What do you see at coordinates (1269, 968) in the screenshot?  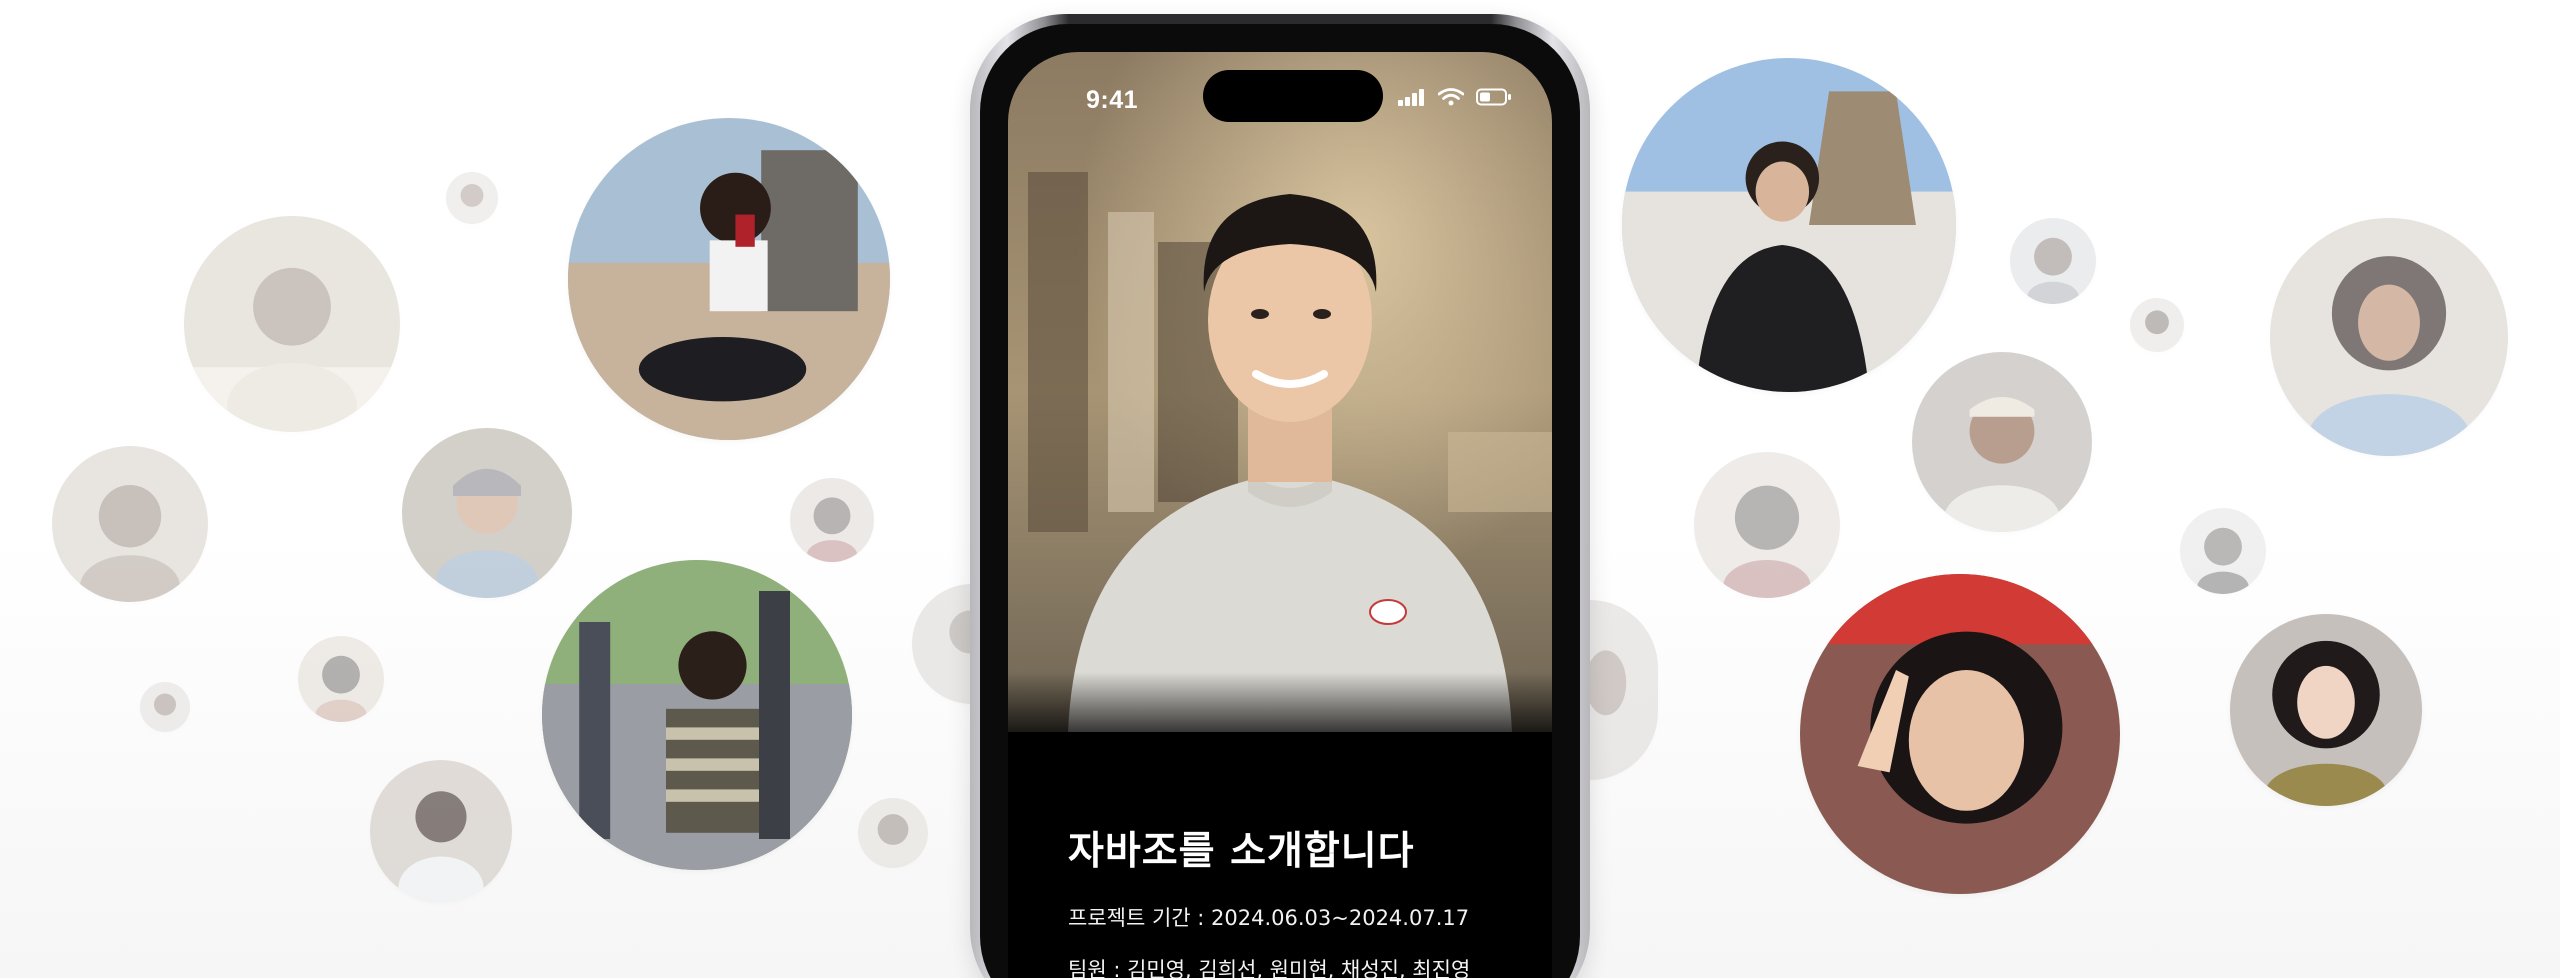 I see `team-members: 팀원 : 김민영, 김희선, 원미현, 채성진, 최진영` at bounding box center [1269, 968].